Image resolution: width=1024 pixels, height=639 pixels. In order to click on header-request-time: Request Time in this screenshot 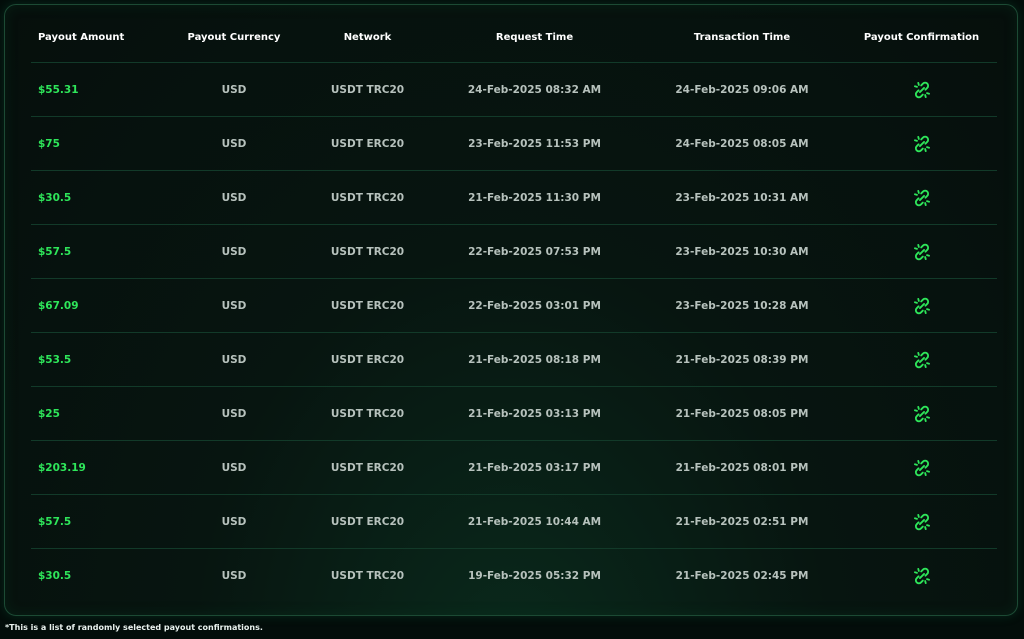, I will do `click(534, 38)`.